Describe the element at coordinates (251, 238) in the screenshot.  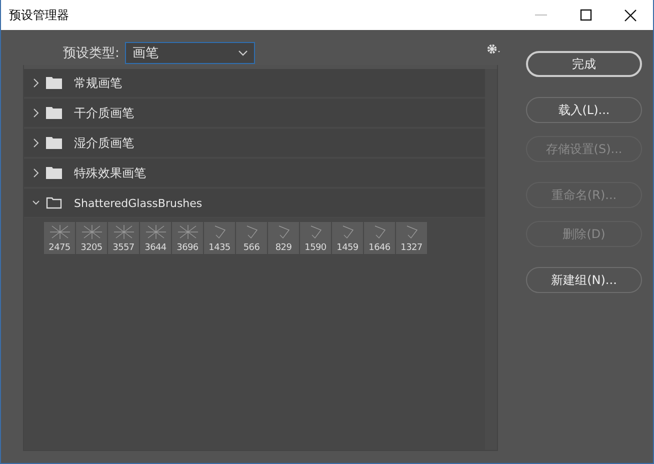
I see `brush-thumbnail: 566` at that location.